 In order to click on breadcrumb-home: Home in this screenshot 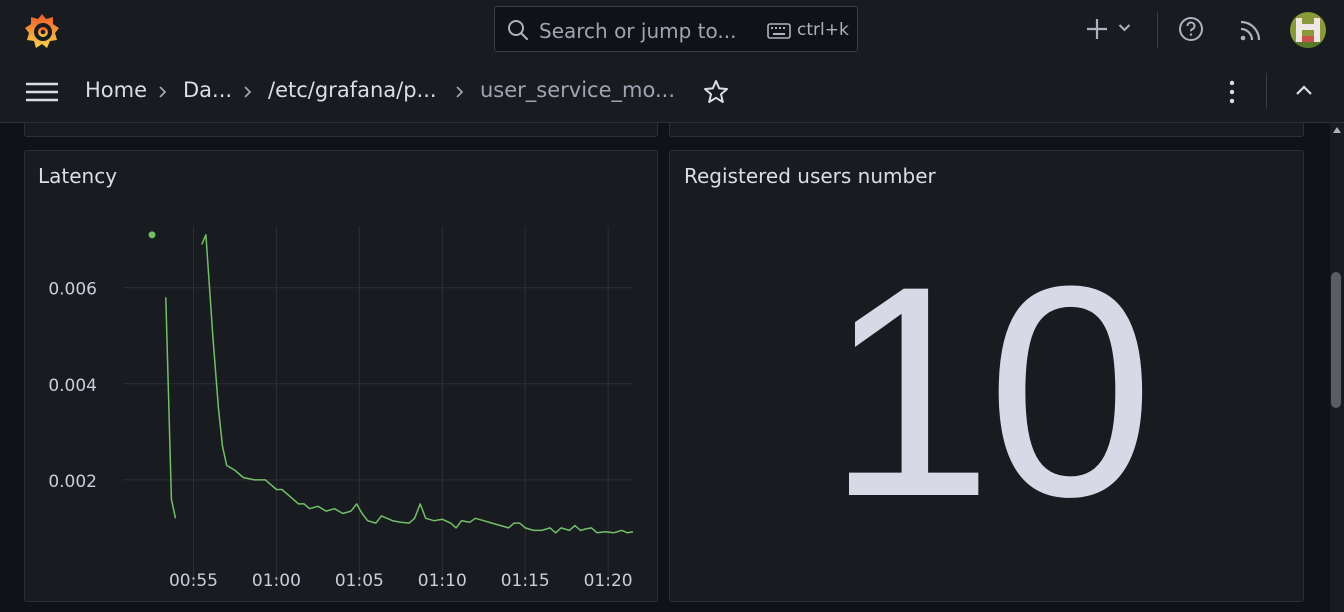, I will do `click(116, 90)`.